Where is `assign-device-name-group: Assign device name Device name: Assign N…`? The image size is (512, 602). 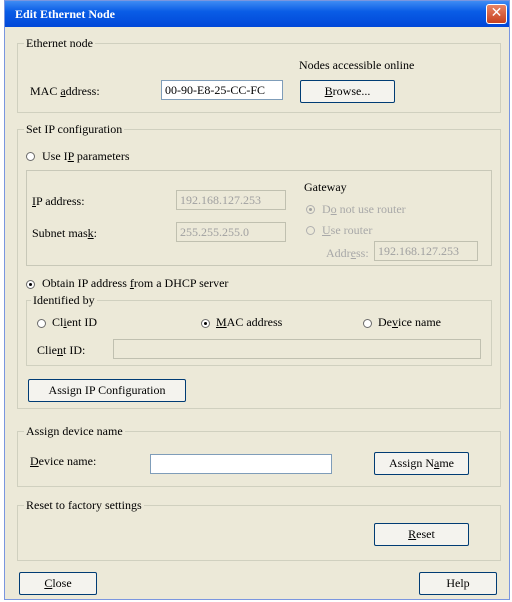
assign-device-name-group: Assign device name Device name: Assign N… is located at coordinates (259, 455).